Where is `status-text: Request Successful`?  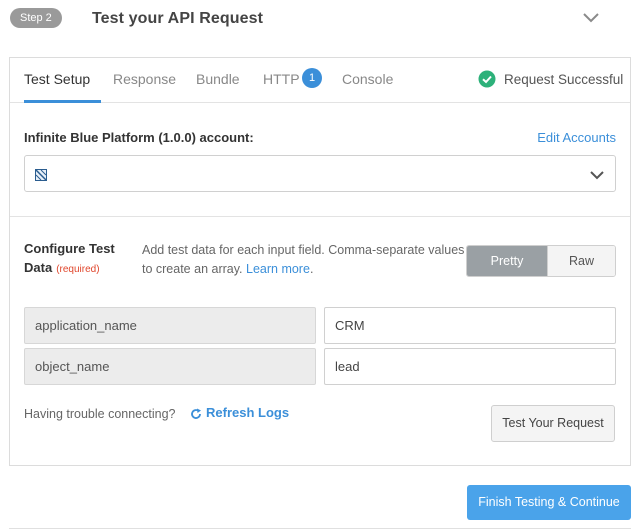
status-text: Request Successful is located at coordinates (564, 79).